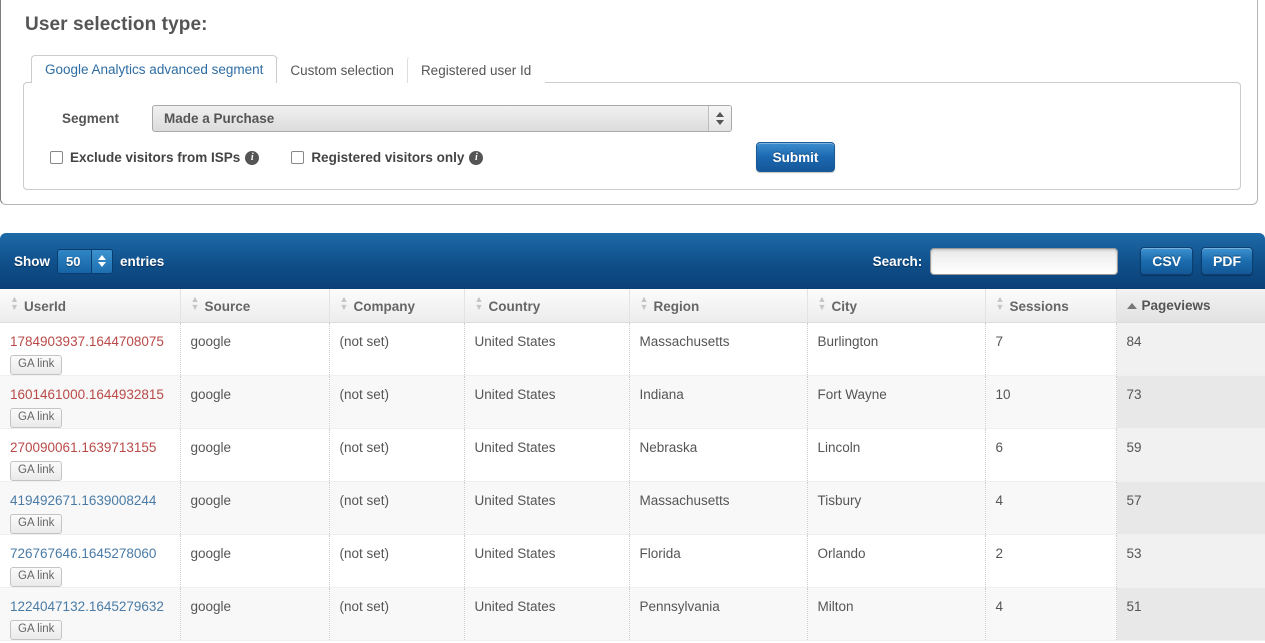 This screenshot has width=1265, height=643. What do you see at coordinates (342, 69) in the screenshot?
I see `tab-custom-selection: Custom selection` at bounding box center [342, 69].